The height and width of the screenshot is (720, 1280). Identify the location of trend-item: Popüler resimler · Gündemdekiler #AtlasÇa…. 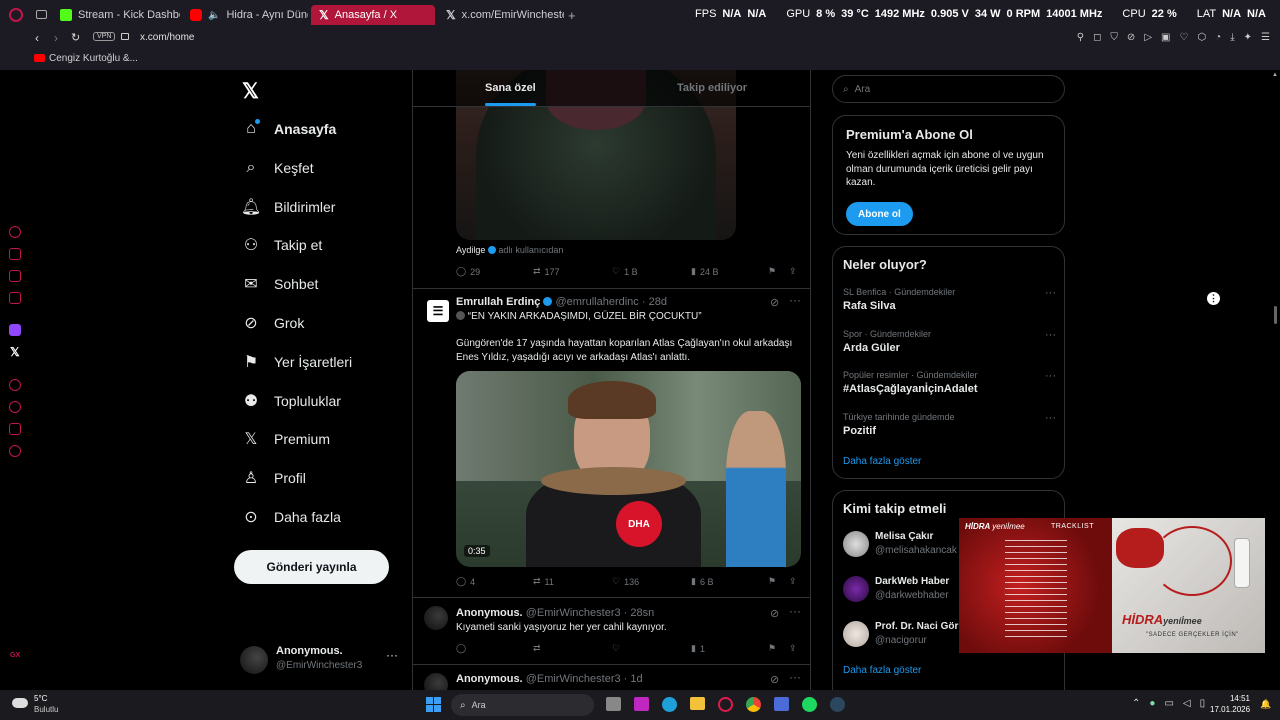
(950, 382).